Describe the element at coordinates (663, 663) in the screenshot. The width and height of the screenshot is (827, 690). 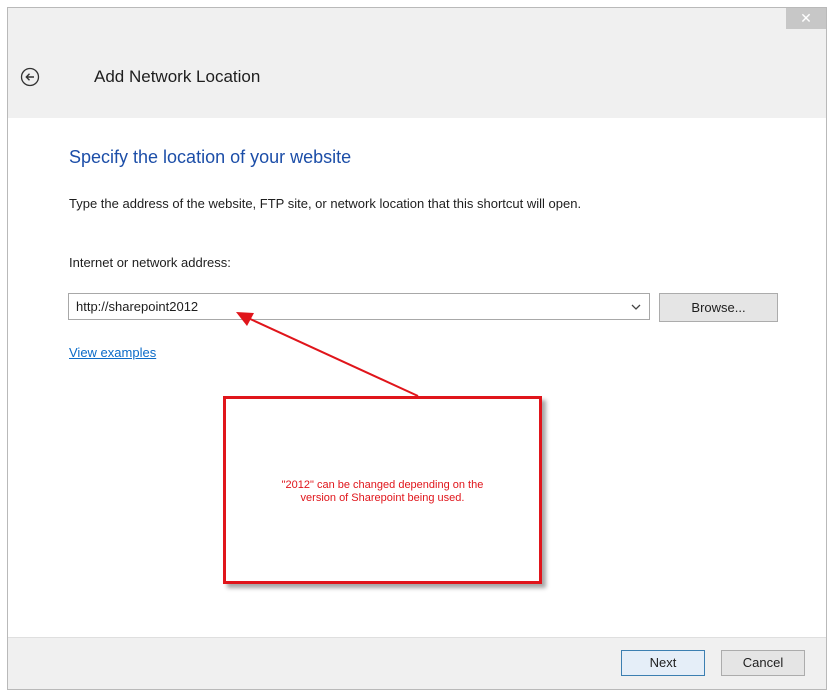
I see `next-button: Next` at that location.